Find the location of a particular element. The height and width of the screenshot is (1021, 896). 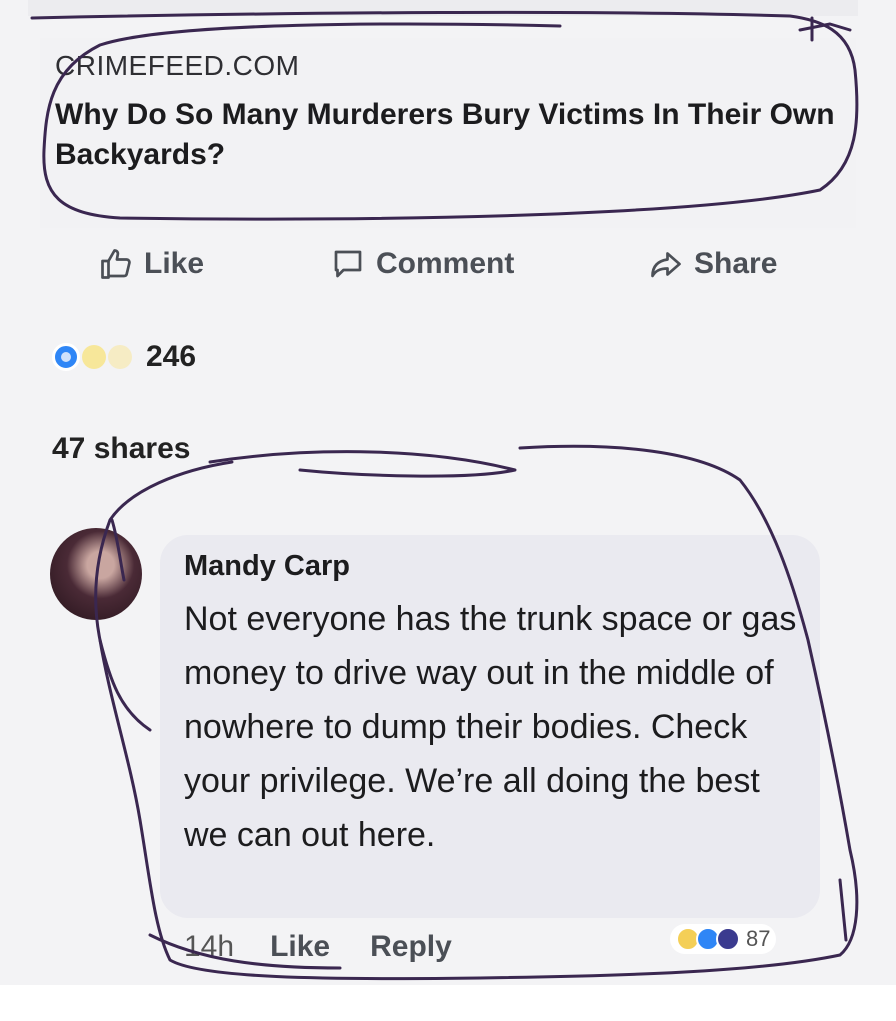

post-action-bar: Like Comment Share is located at coordinates (448, 267).